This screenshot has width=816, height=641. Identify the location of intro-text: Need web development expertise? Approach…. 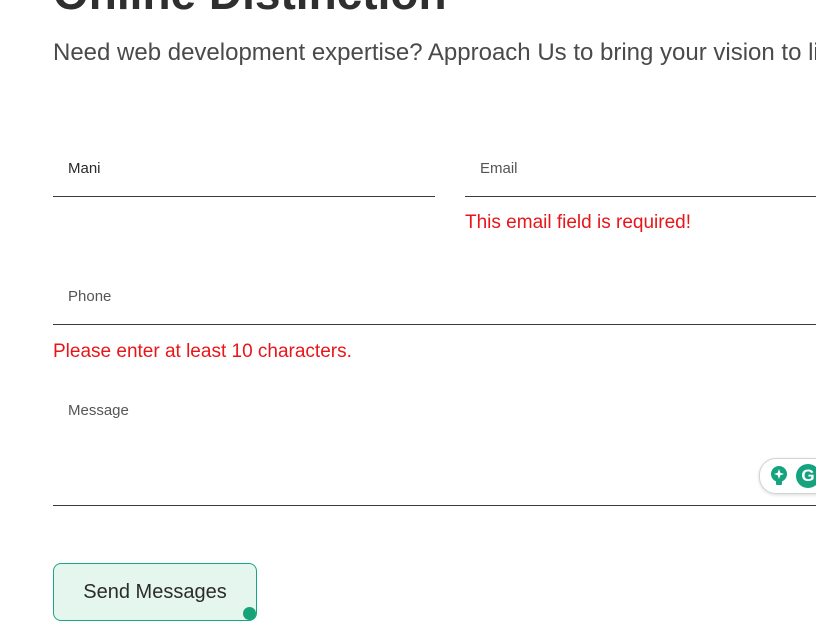
(434, 52).